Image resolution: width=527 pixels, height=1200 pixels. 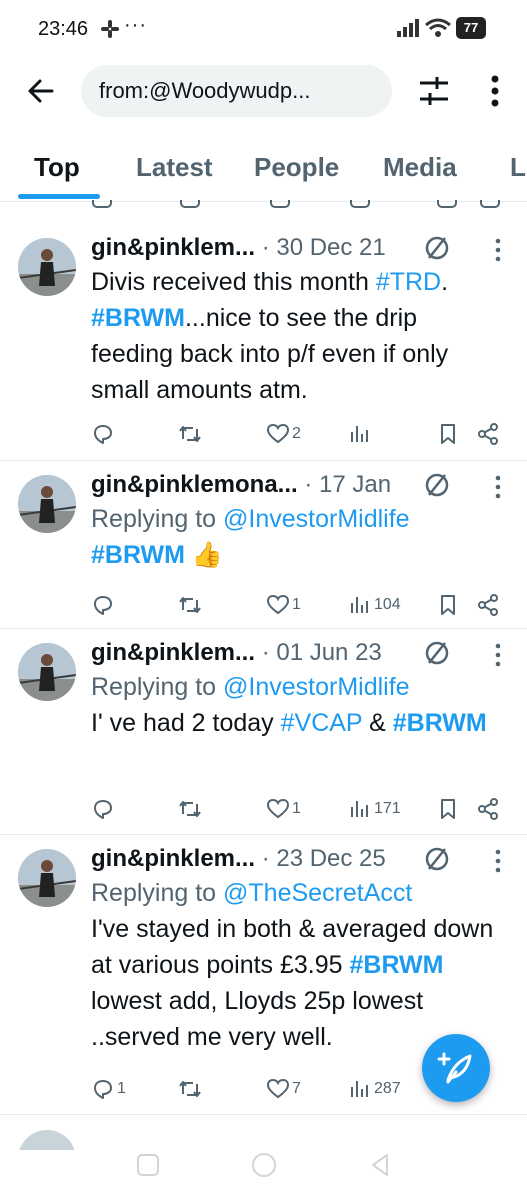 I want to click on heart-icon, so click(x=278, y=604).